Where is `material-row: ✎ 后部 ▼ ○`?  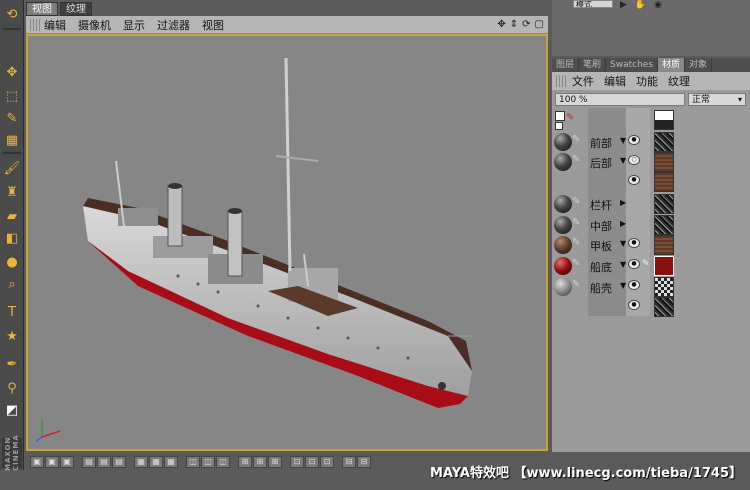 material-row: ✎ 后部 ▼ ○ is located at coordinates (651, 162).